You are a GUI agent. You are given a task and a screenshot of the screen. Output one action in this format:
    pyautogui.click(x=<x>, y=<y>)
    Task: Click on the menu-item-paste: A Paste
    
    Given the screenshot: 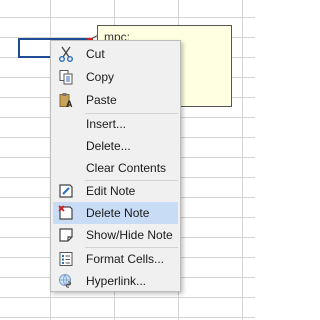 What is the action you would take?
    pyautogui.click(x=115, y=100)
    